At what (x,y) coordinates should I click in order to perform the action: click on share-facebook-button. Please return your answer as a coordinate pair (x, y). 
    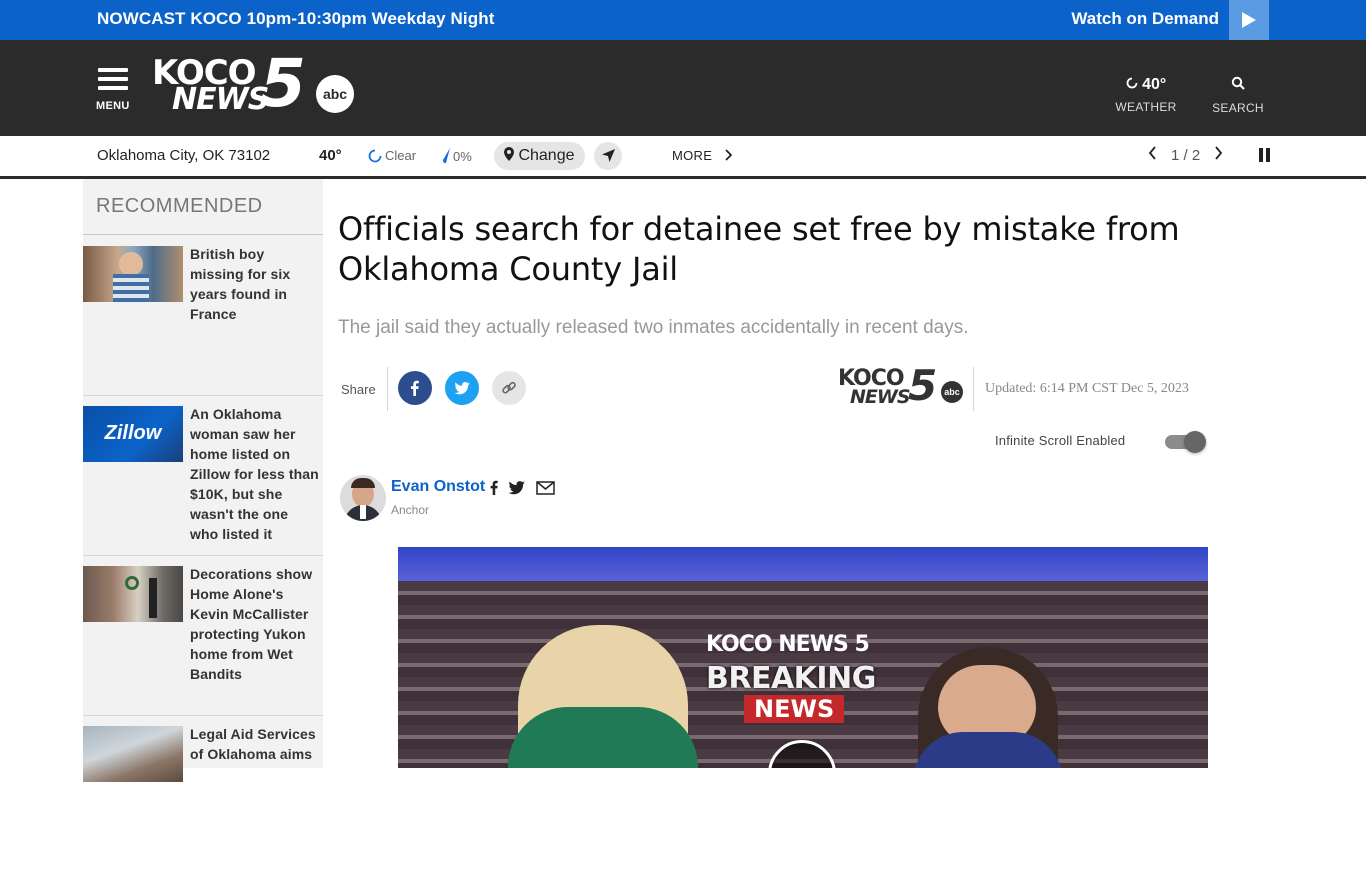
    Looking at the image, I should click on (415, 388).